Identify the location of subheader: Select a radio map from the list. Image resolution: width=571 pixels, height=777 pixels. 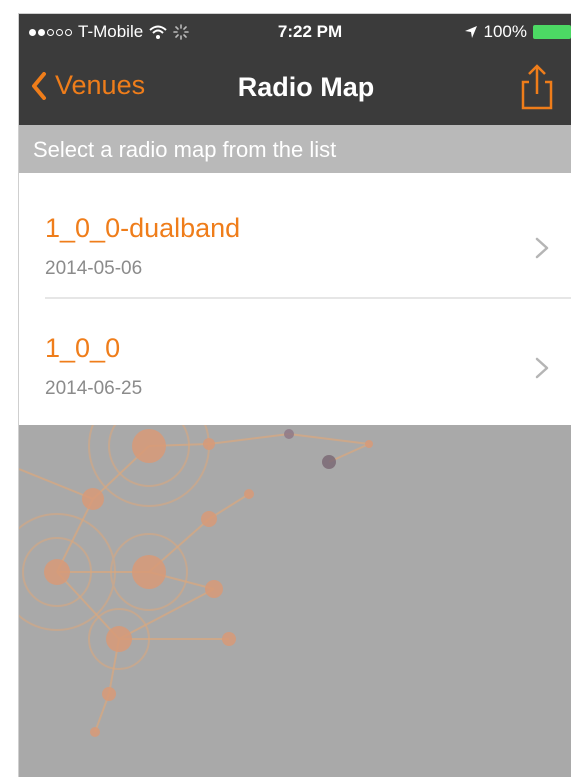
(295, 149).